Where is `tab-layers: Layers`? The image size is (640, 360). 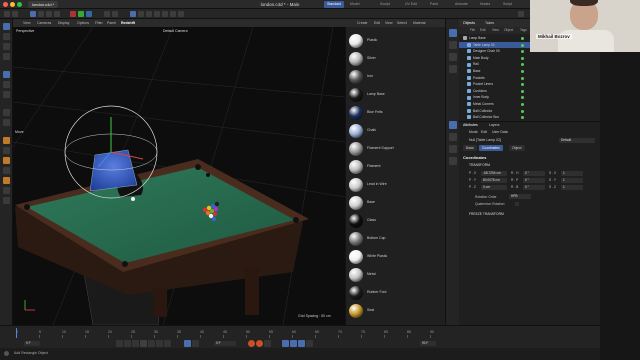 tab-layers: Layers is located at coordinates (494, 125).